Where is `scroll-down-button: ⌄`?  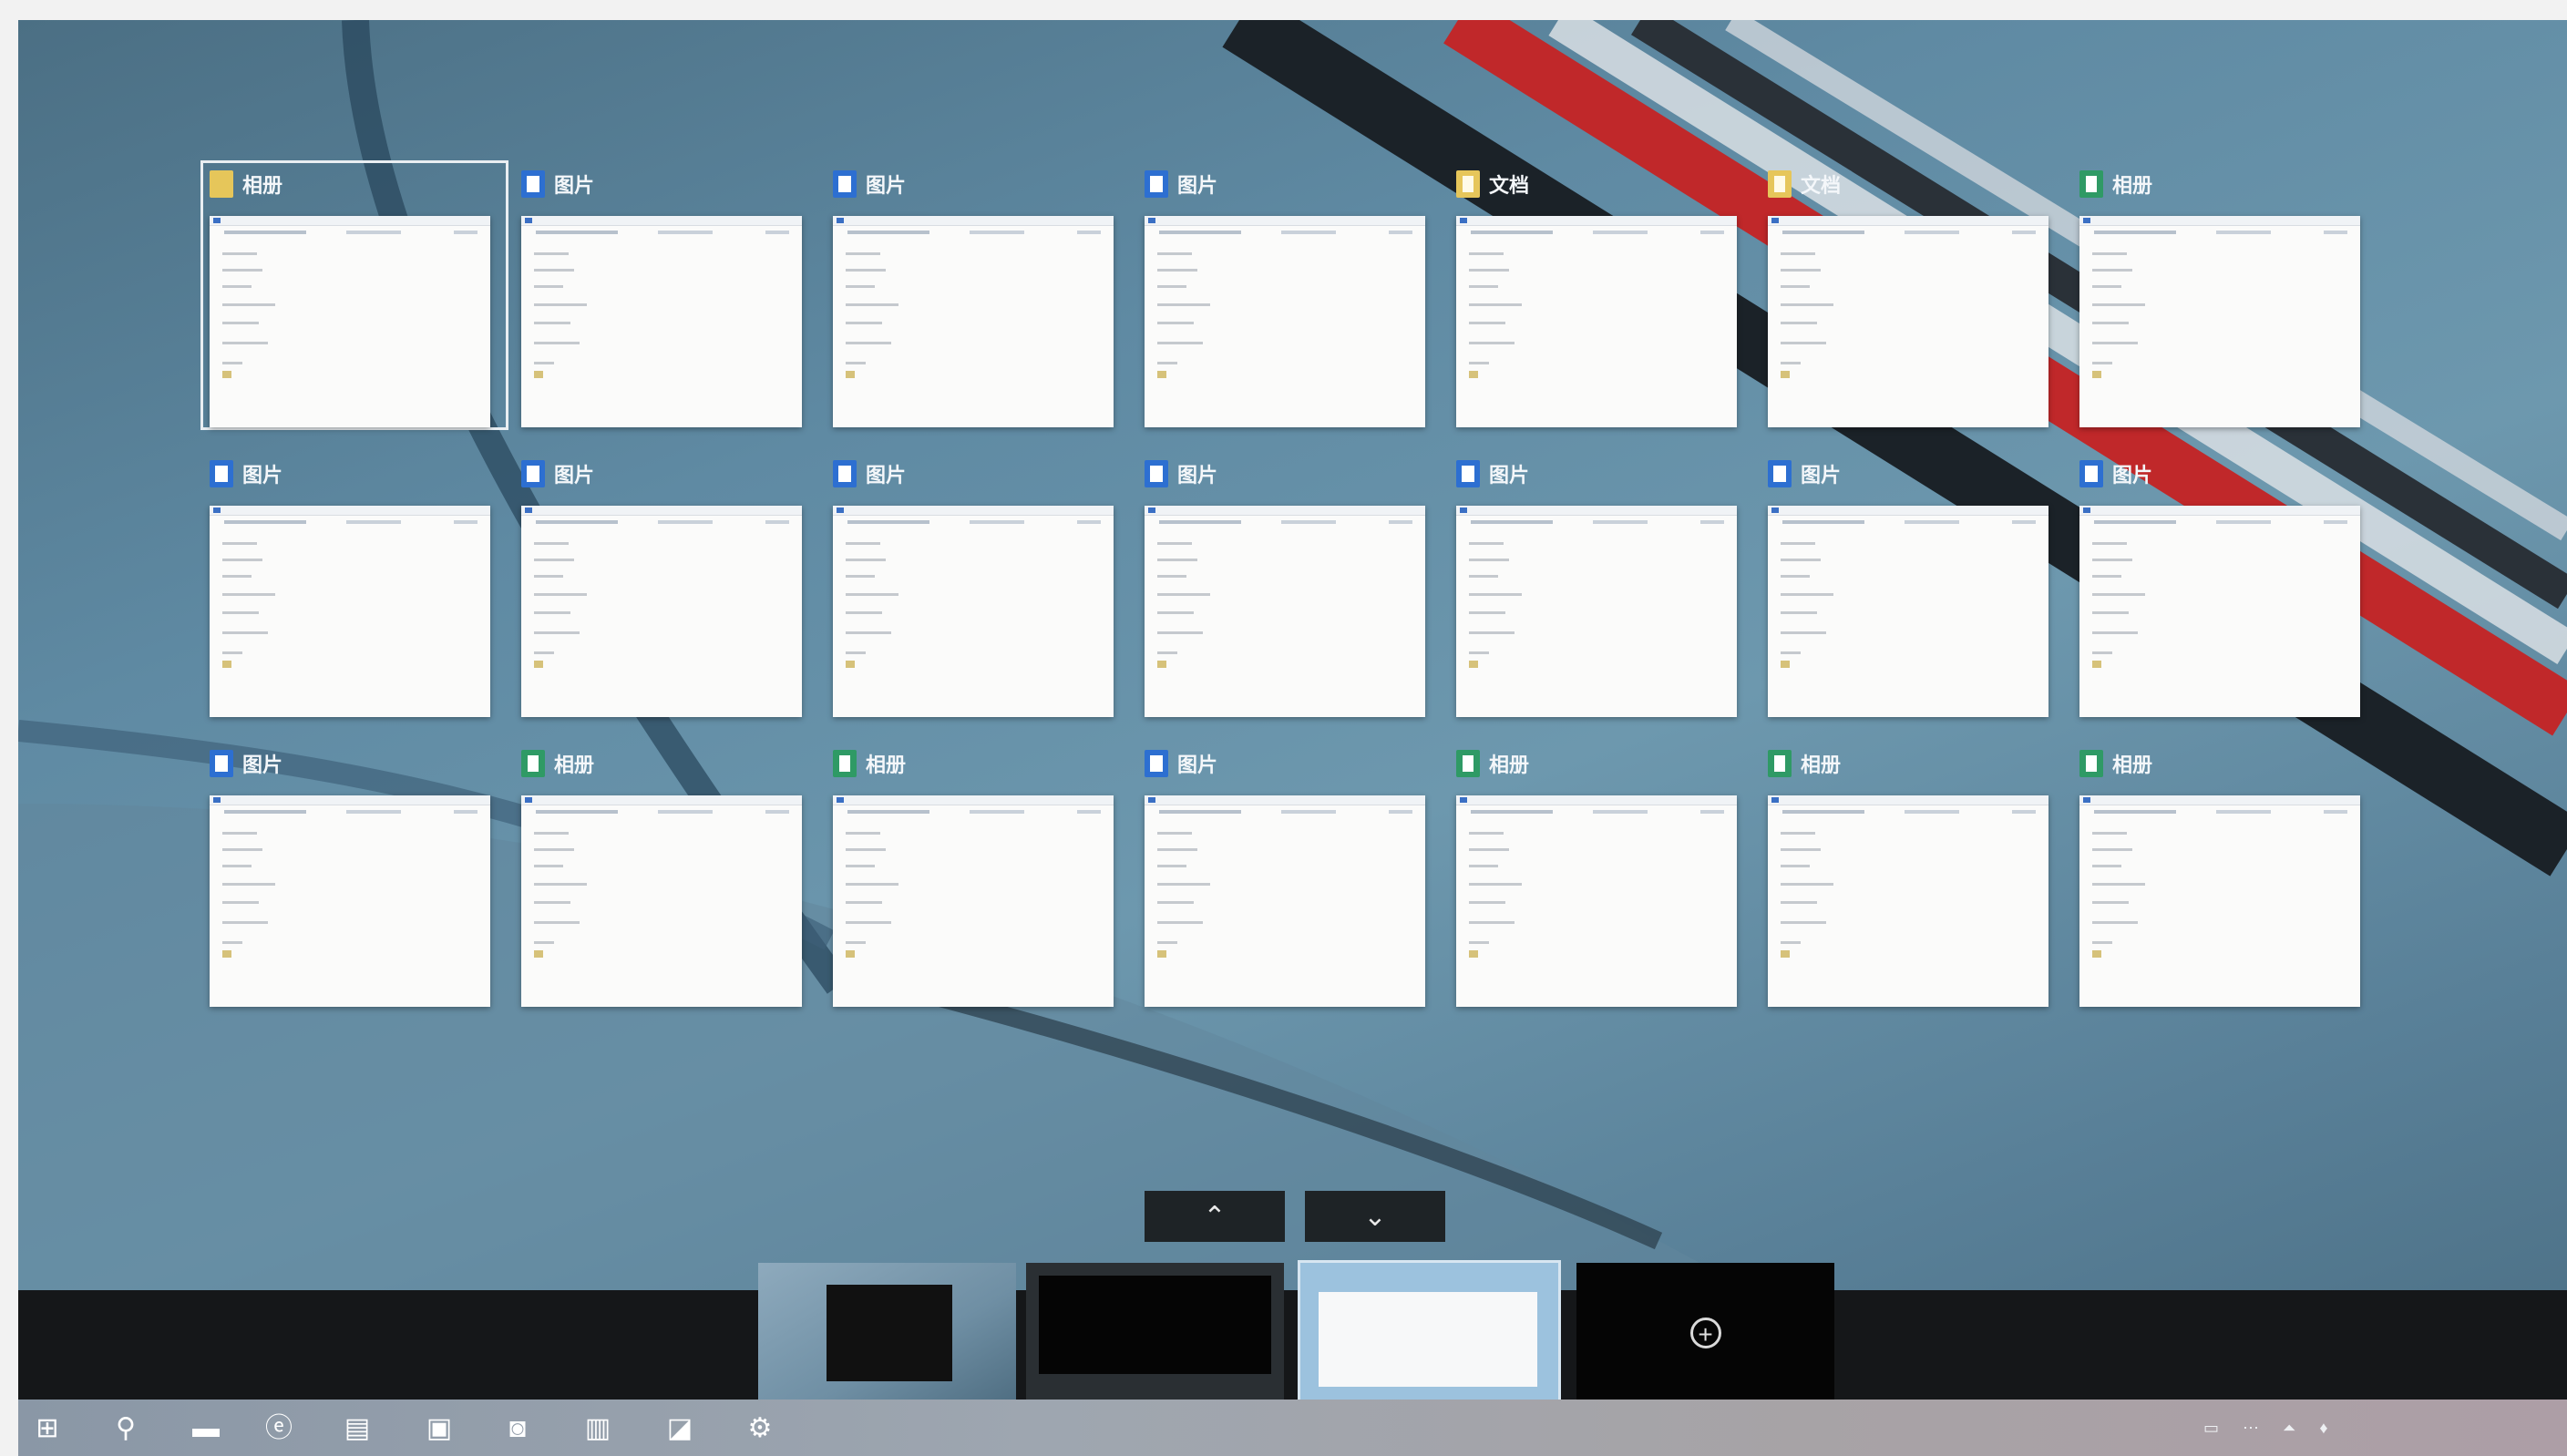
scroll-down-button: ⌄ is located at coordinates (1375, 1217).